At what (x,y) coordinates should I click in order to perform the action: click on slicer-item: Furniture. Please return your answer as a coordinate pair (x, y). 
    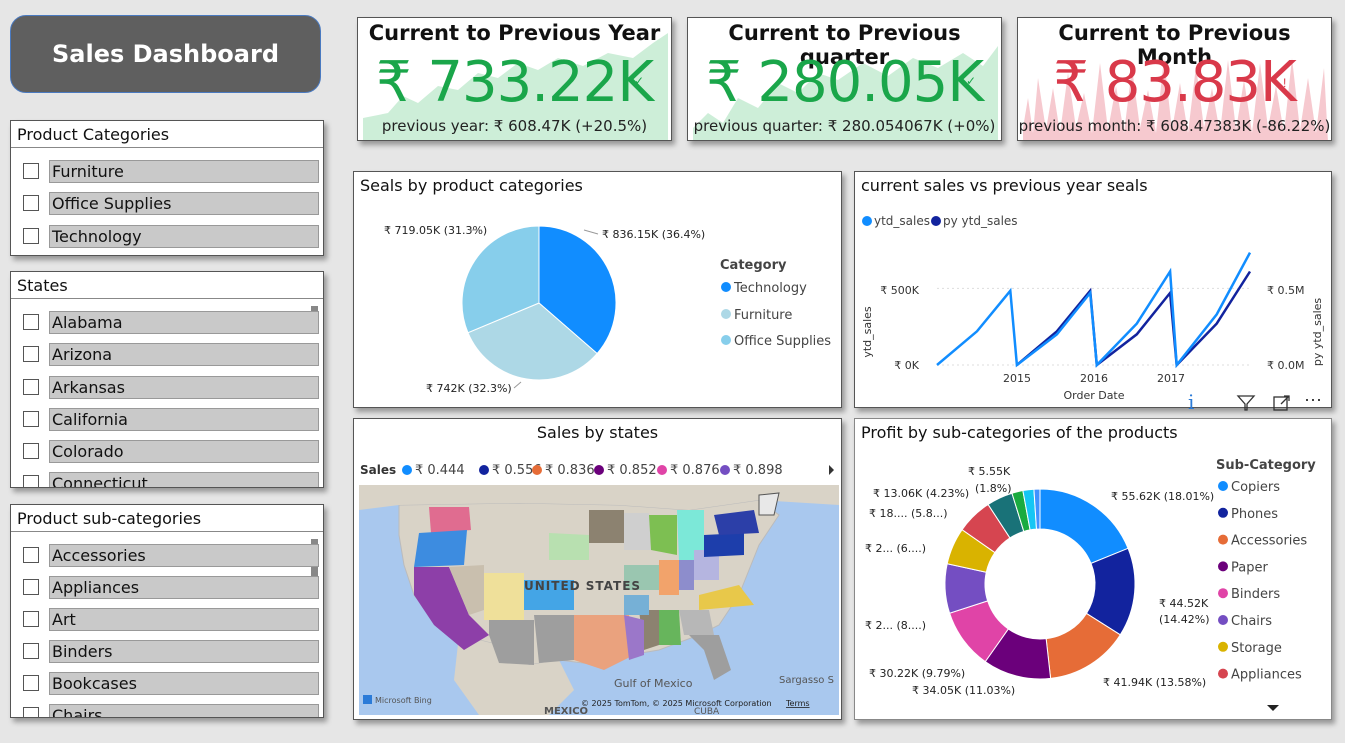
    Looking at the image, I should click on (171, 171).